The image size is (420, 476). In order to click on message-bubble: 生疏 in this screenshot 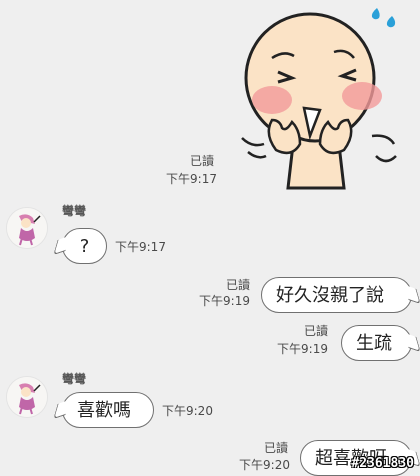, I will do `click(376, 343)`.